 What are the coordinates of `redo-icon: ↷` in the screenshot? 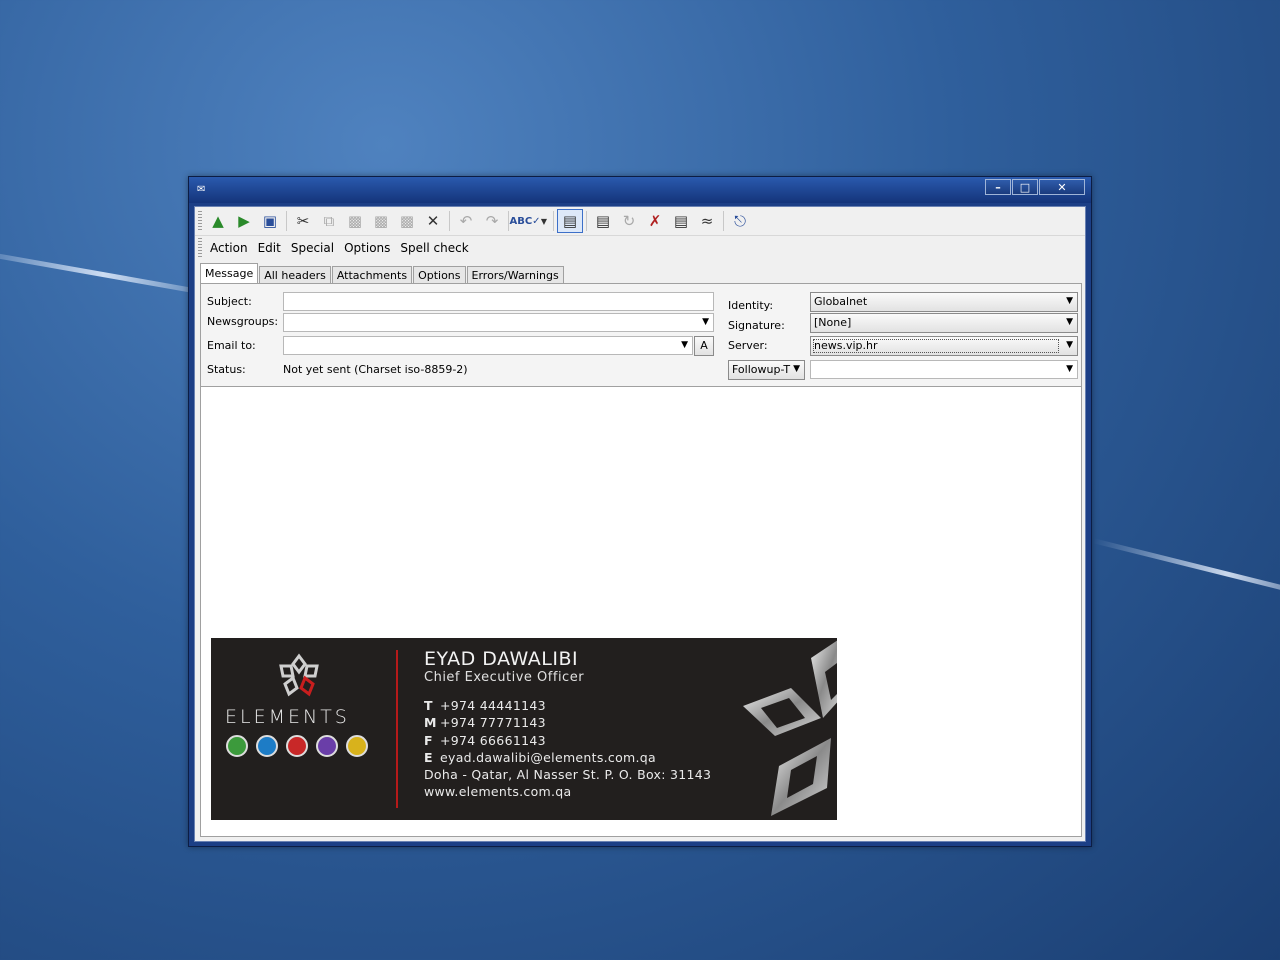 It's located at (492, 221).